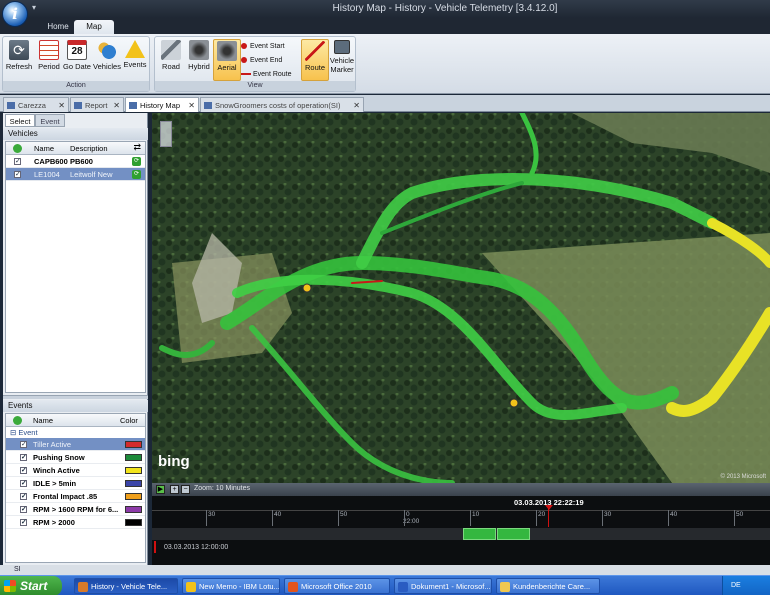  What do you see at coordinates (89, 148) in the screenshot?
I see `column-header-description: Description` at bounding box center [89, 148].